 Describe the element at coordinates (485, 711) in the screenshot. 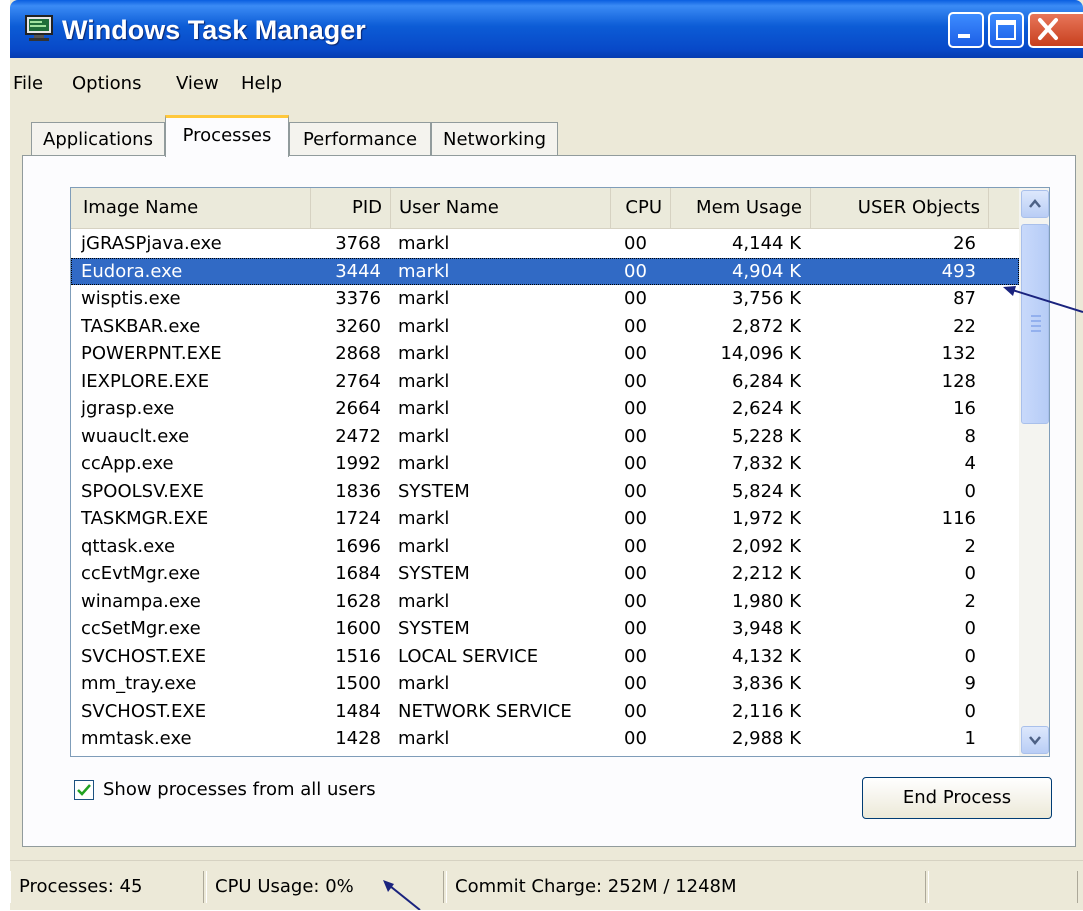

I see `cell-user: NETWORK SERVICE` at that location.